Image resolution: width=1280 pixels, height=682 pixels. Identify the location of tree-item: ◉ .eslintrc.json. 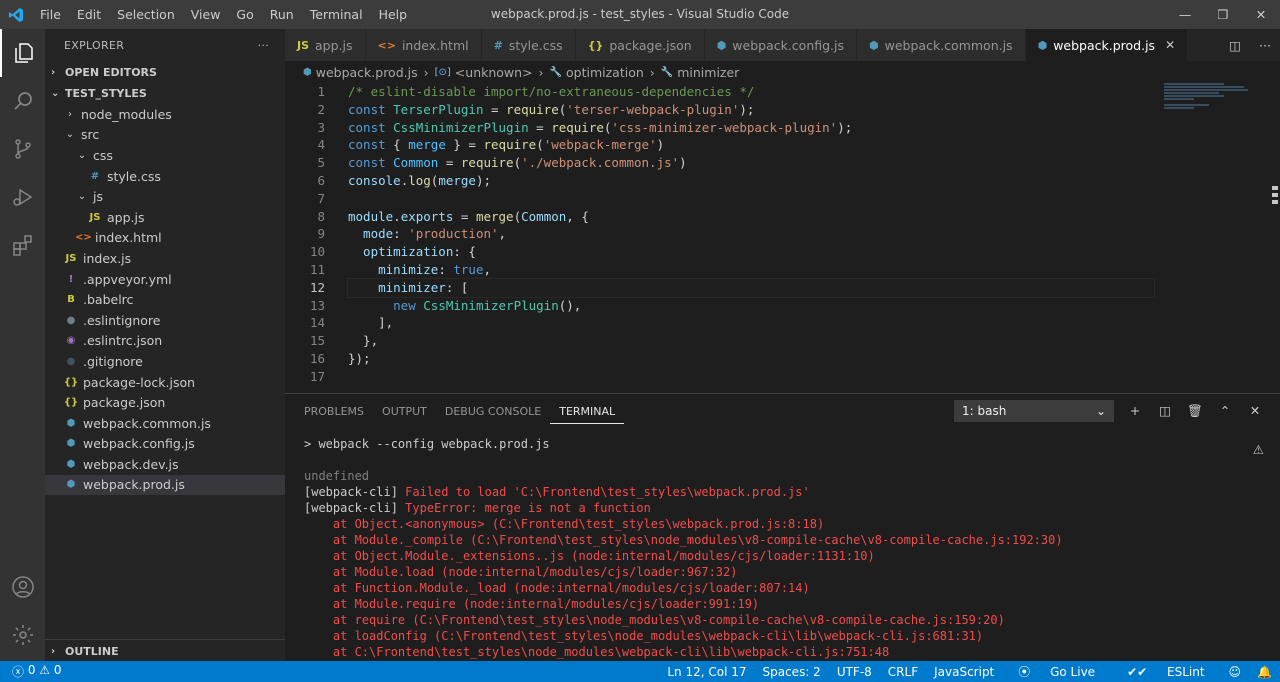
(165, 341).